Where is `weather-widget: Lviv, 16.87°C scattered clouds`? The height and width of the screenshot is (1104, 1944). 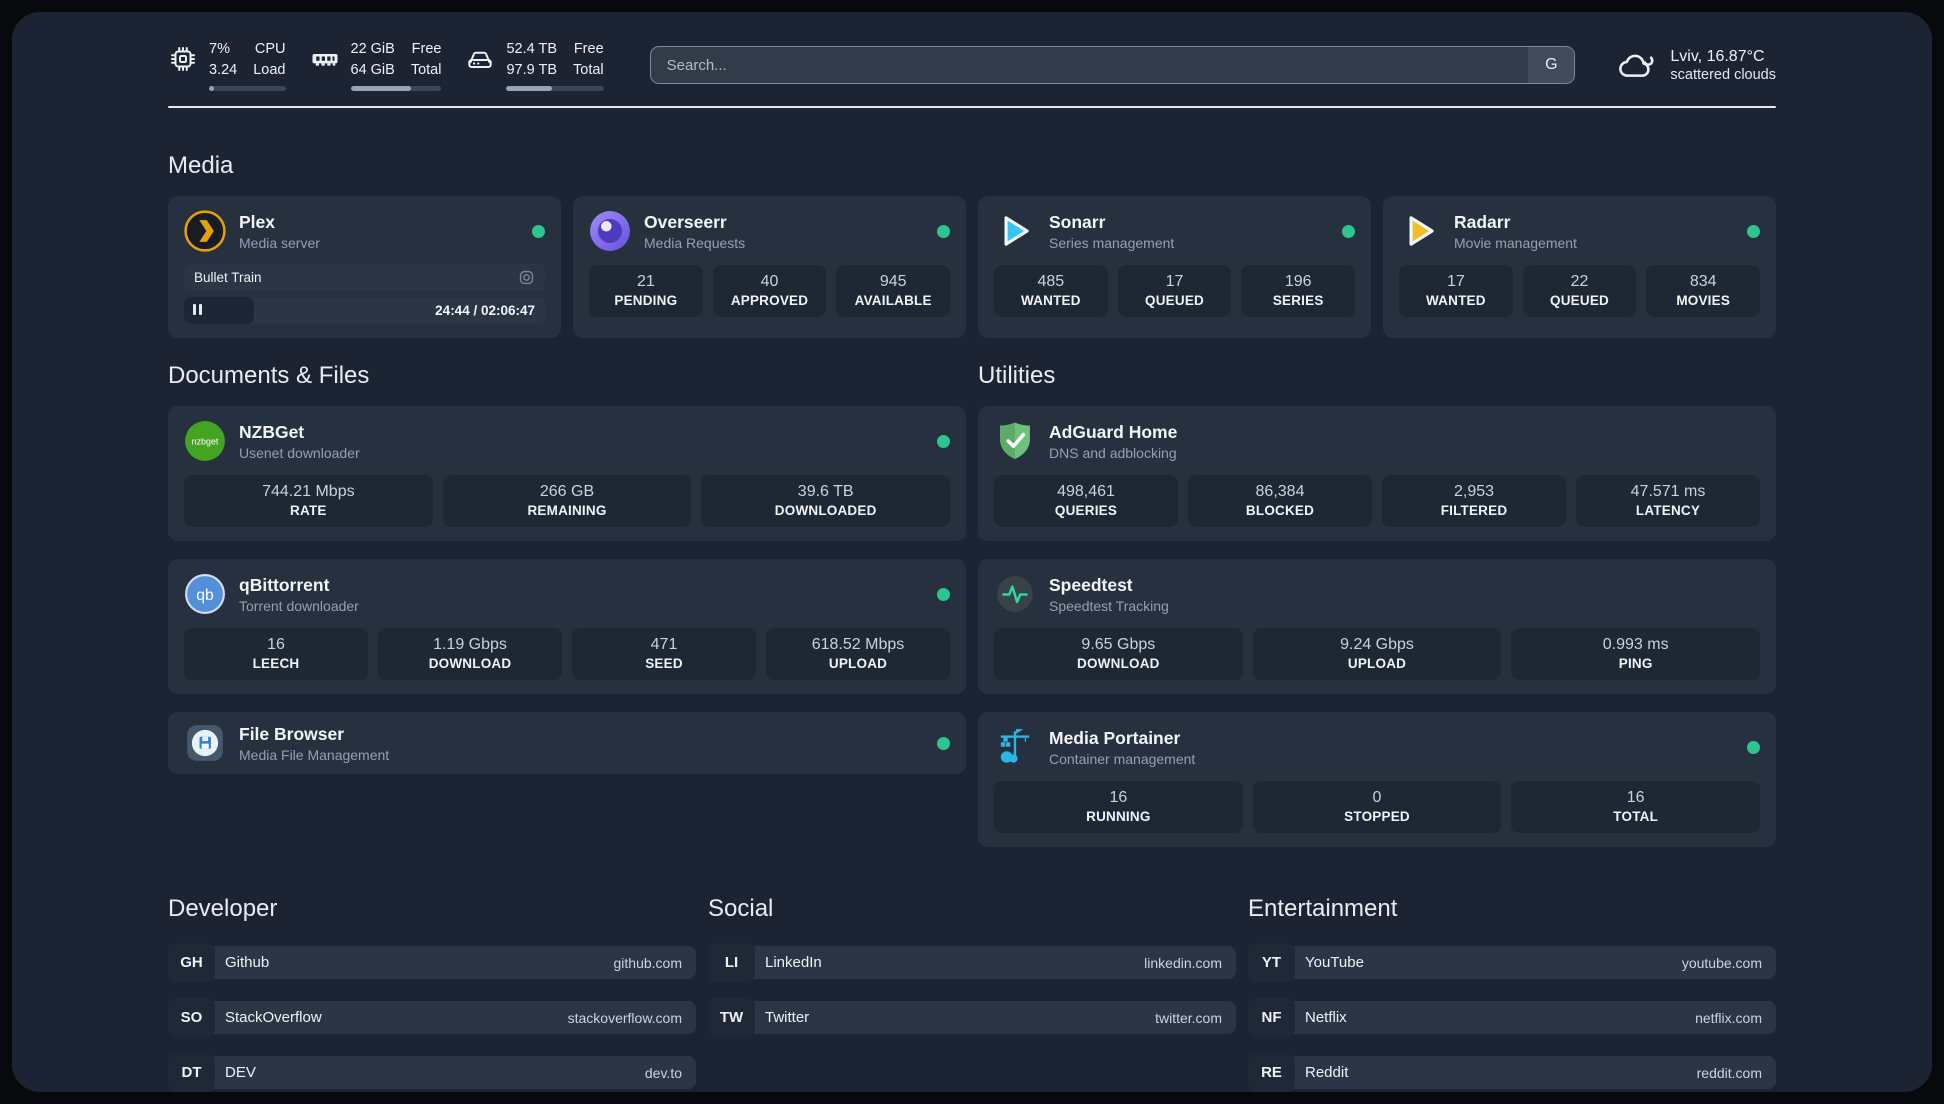 weather-widget: Lviv, 16.87°C scattered clouds is located at coordinates (1696, 65).